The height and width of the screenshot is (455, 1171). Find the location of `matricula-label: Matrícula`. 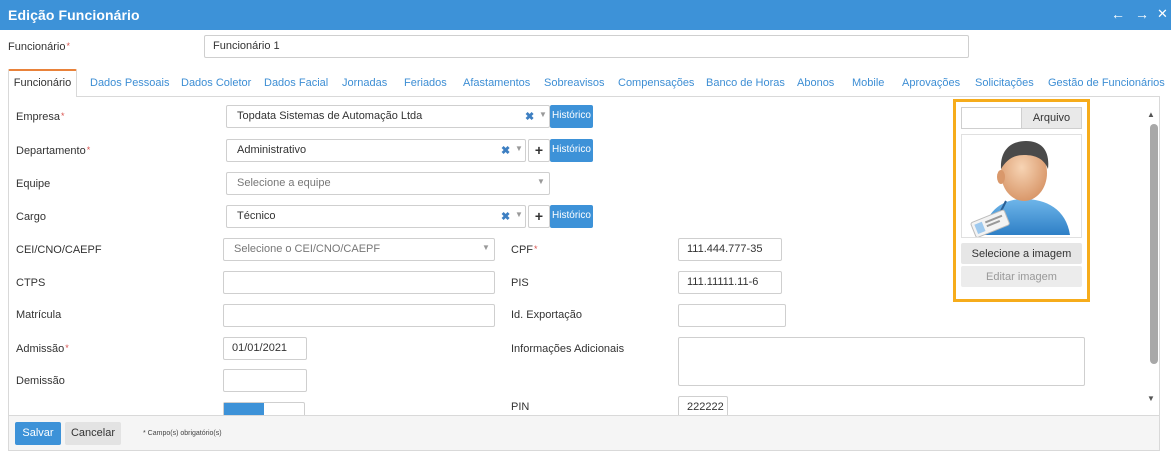

matricula-label: Matrícula is located at coordinates (39, 315).